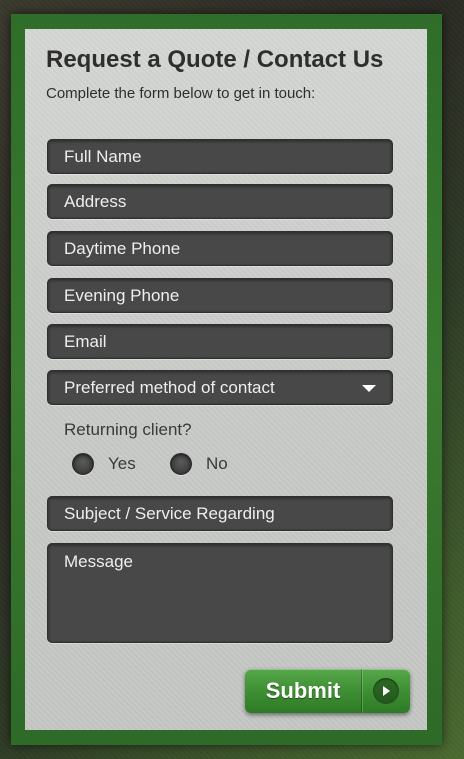  What do you see at coordinates (217, 463) in the screenshot?
I see `radio-no-label: No` at bounding box center [217, 463].